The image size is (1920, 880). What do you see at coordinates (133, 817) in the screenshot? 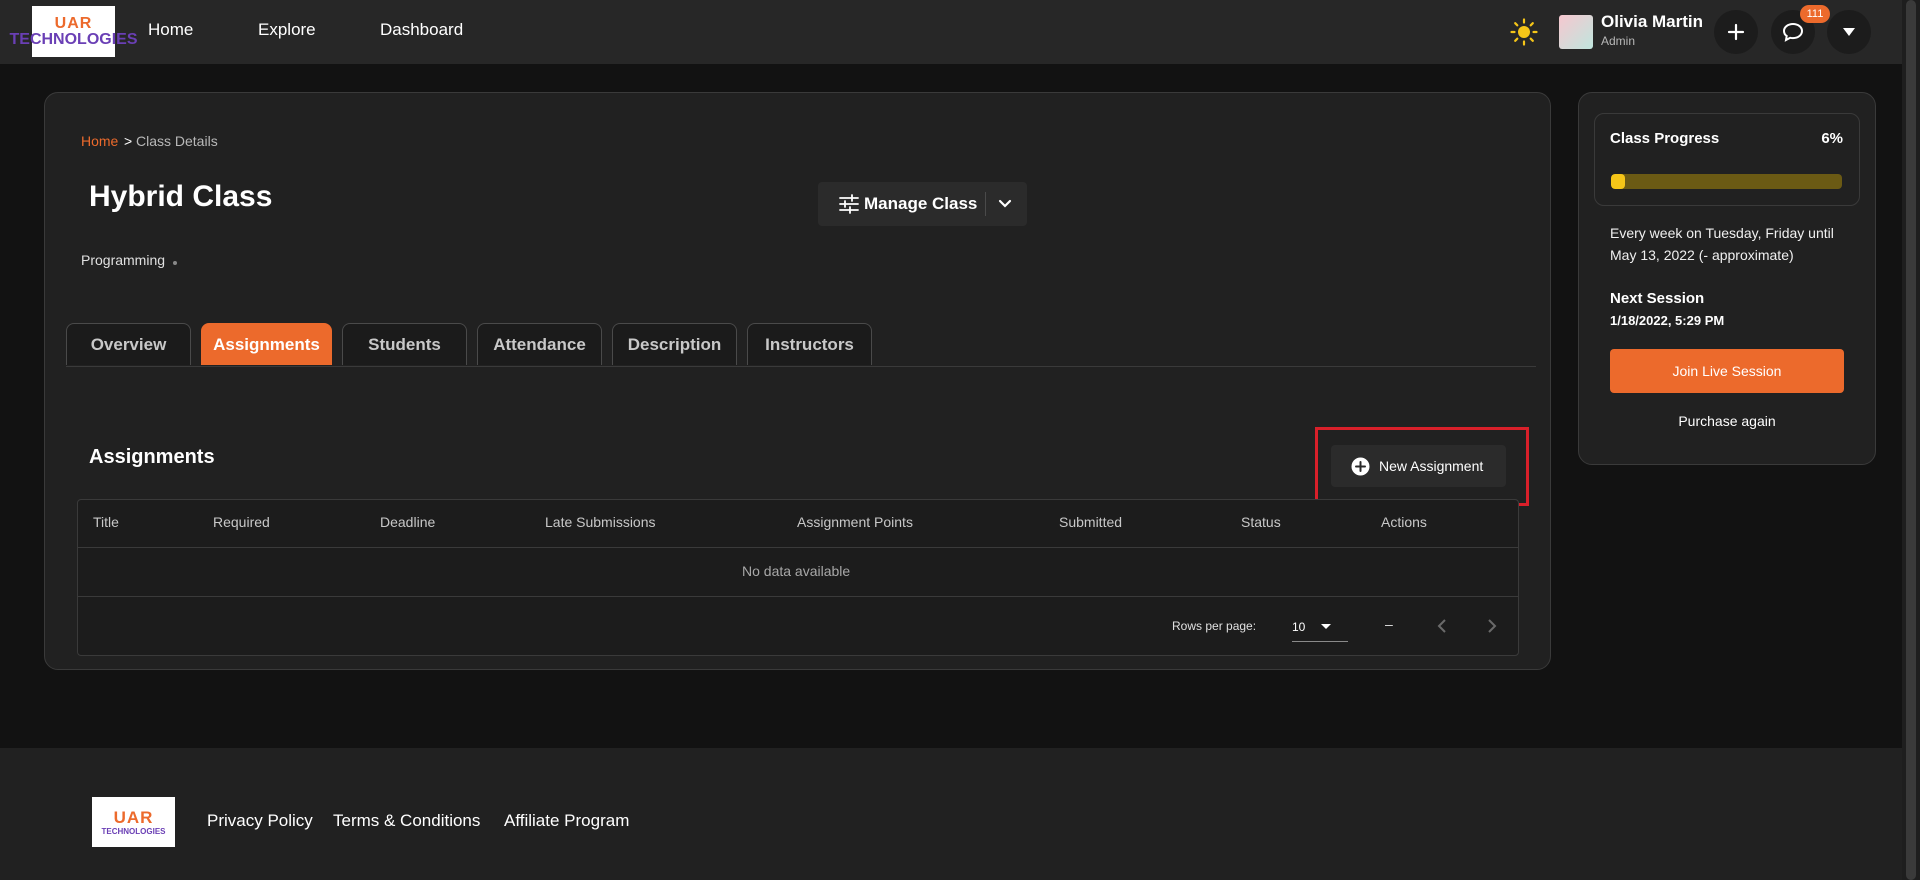
I see `footer-logo-text: UAR` at bounding box center [133, 817].